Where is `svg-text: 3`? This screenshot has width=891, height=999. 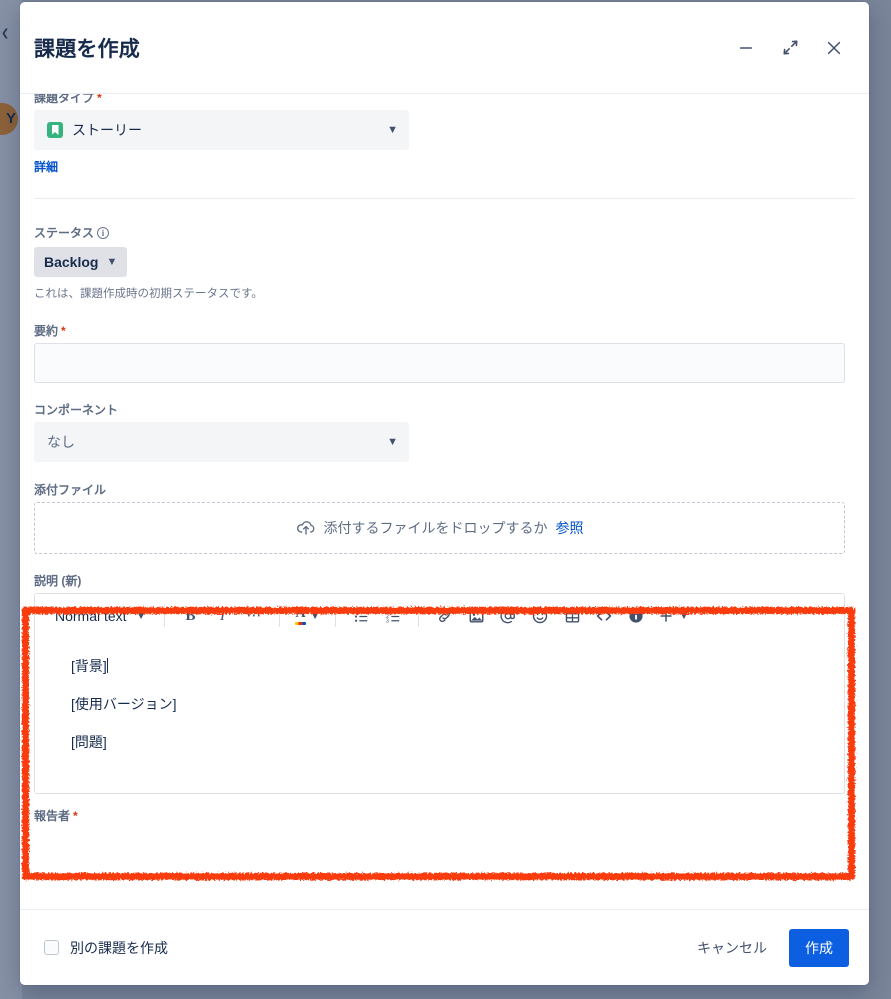
svg-text: 3 is located at coordinates (387, 621).